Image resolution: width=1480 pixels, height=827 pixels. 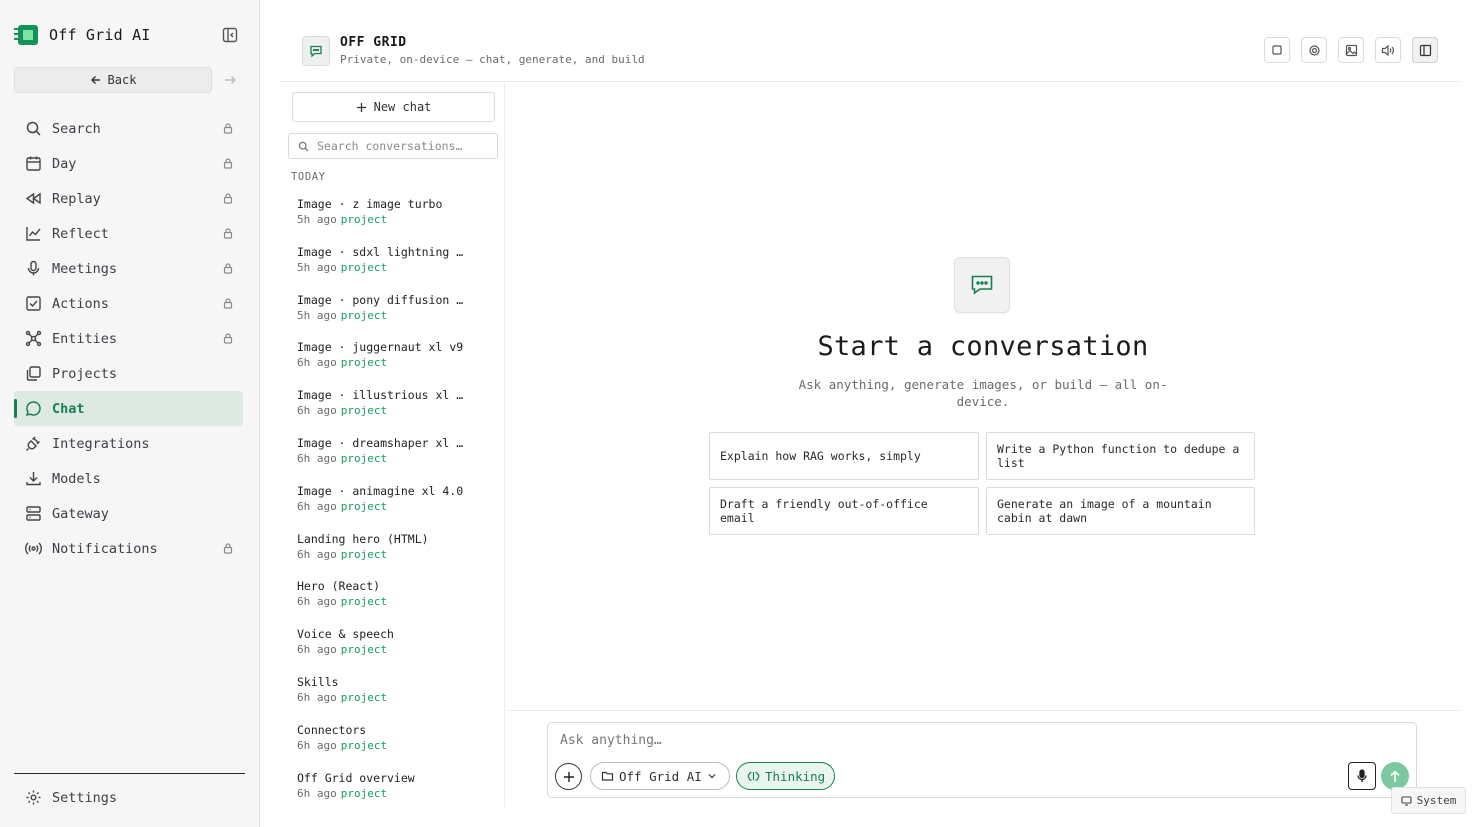 What do you see at coordinates (230, 80) in the screenshot?
I see `forward-button` at bounding box center [230, 80].